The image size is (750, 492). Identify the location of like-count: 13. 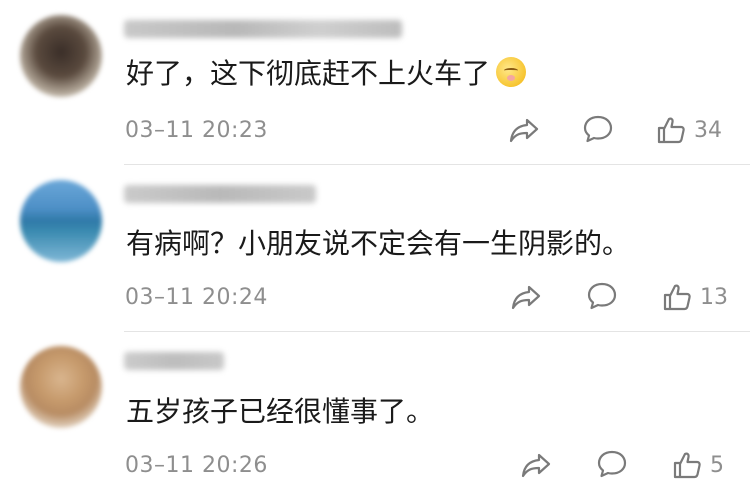
(714, 297).